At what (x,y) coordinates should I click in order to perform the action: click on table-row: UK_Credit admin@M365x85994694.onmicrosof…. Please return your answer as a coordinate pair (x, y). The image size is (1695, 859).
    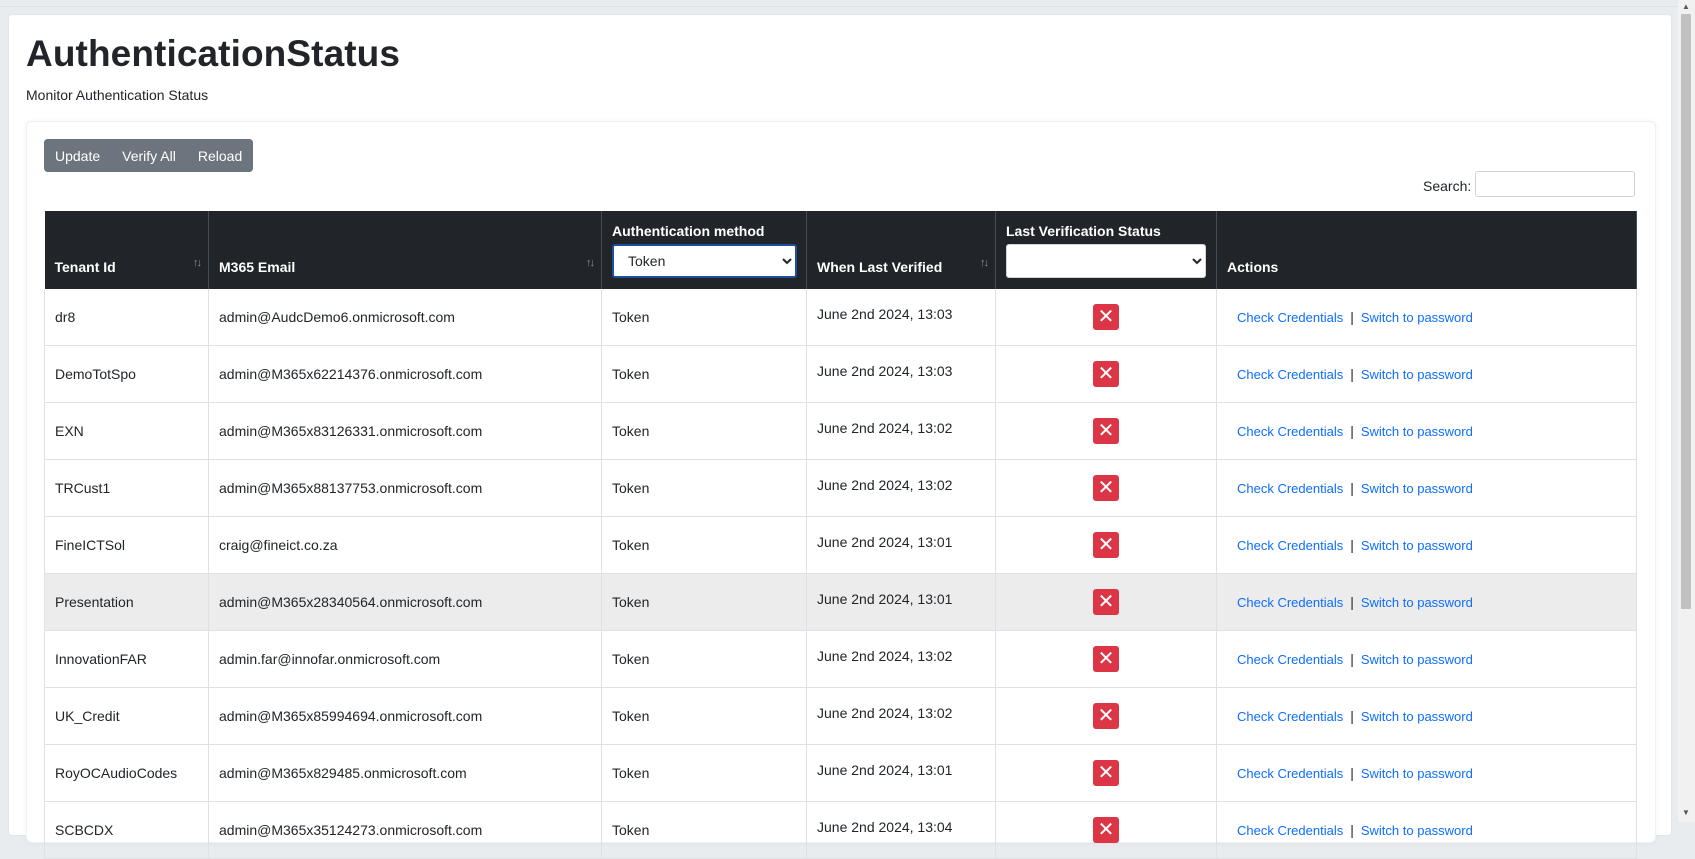
    Looking at the image, I should click on (840, 716).